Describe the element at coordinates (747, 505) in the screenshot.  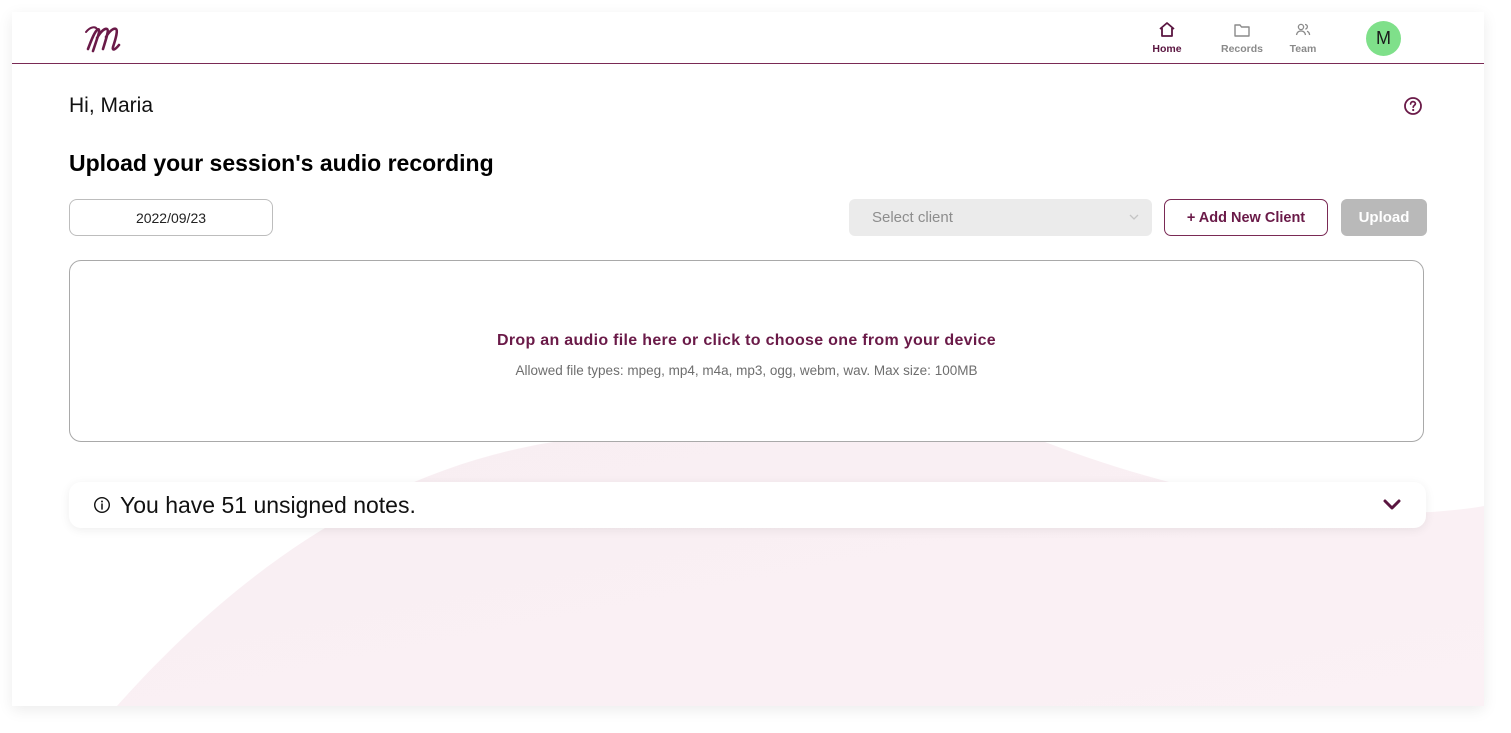
I see `unsigned-notes-accordion: You have 51 unsigned notes.` at that location.